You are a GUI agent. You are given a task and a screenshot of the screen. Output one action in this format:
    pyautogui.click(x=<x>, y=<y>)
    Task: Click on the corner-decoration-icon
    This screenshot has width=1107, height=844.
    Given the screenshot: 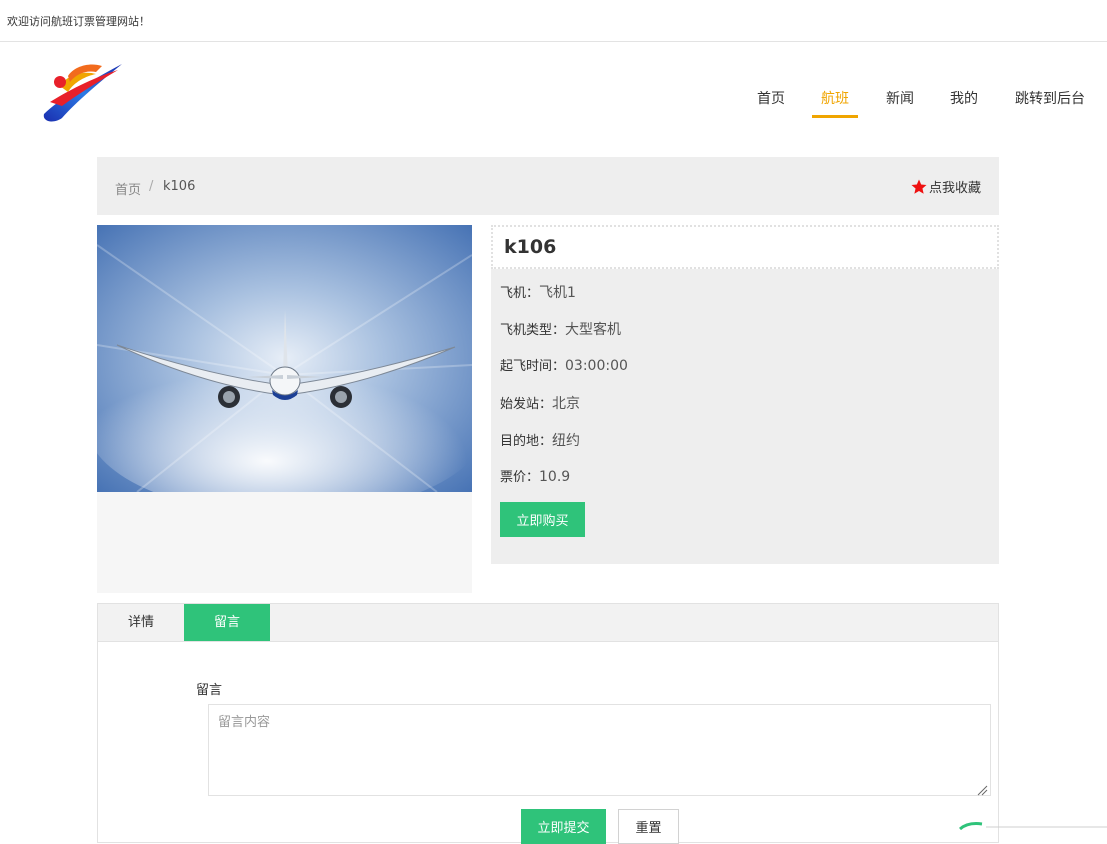 What is the action you would take?
    pyautogui.click(x=1033, y=826)
    